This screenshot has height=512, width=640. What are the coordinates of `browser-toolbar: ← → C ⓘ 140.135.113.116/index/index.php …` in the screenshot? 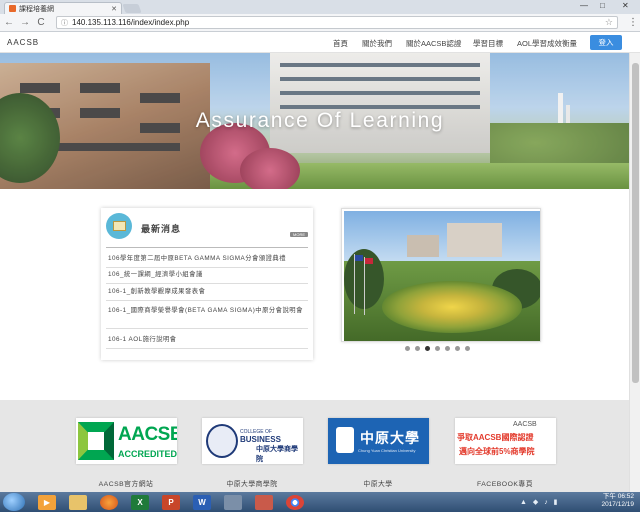 It's located at (320, 23).